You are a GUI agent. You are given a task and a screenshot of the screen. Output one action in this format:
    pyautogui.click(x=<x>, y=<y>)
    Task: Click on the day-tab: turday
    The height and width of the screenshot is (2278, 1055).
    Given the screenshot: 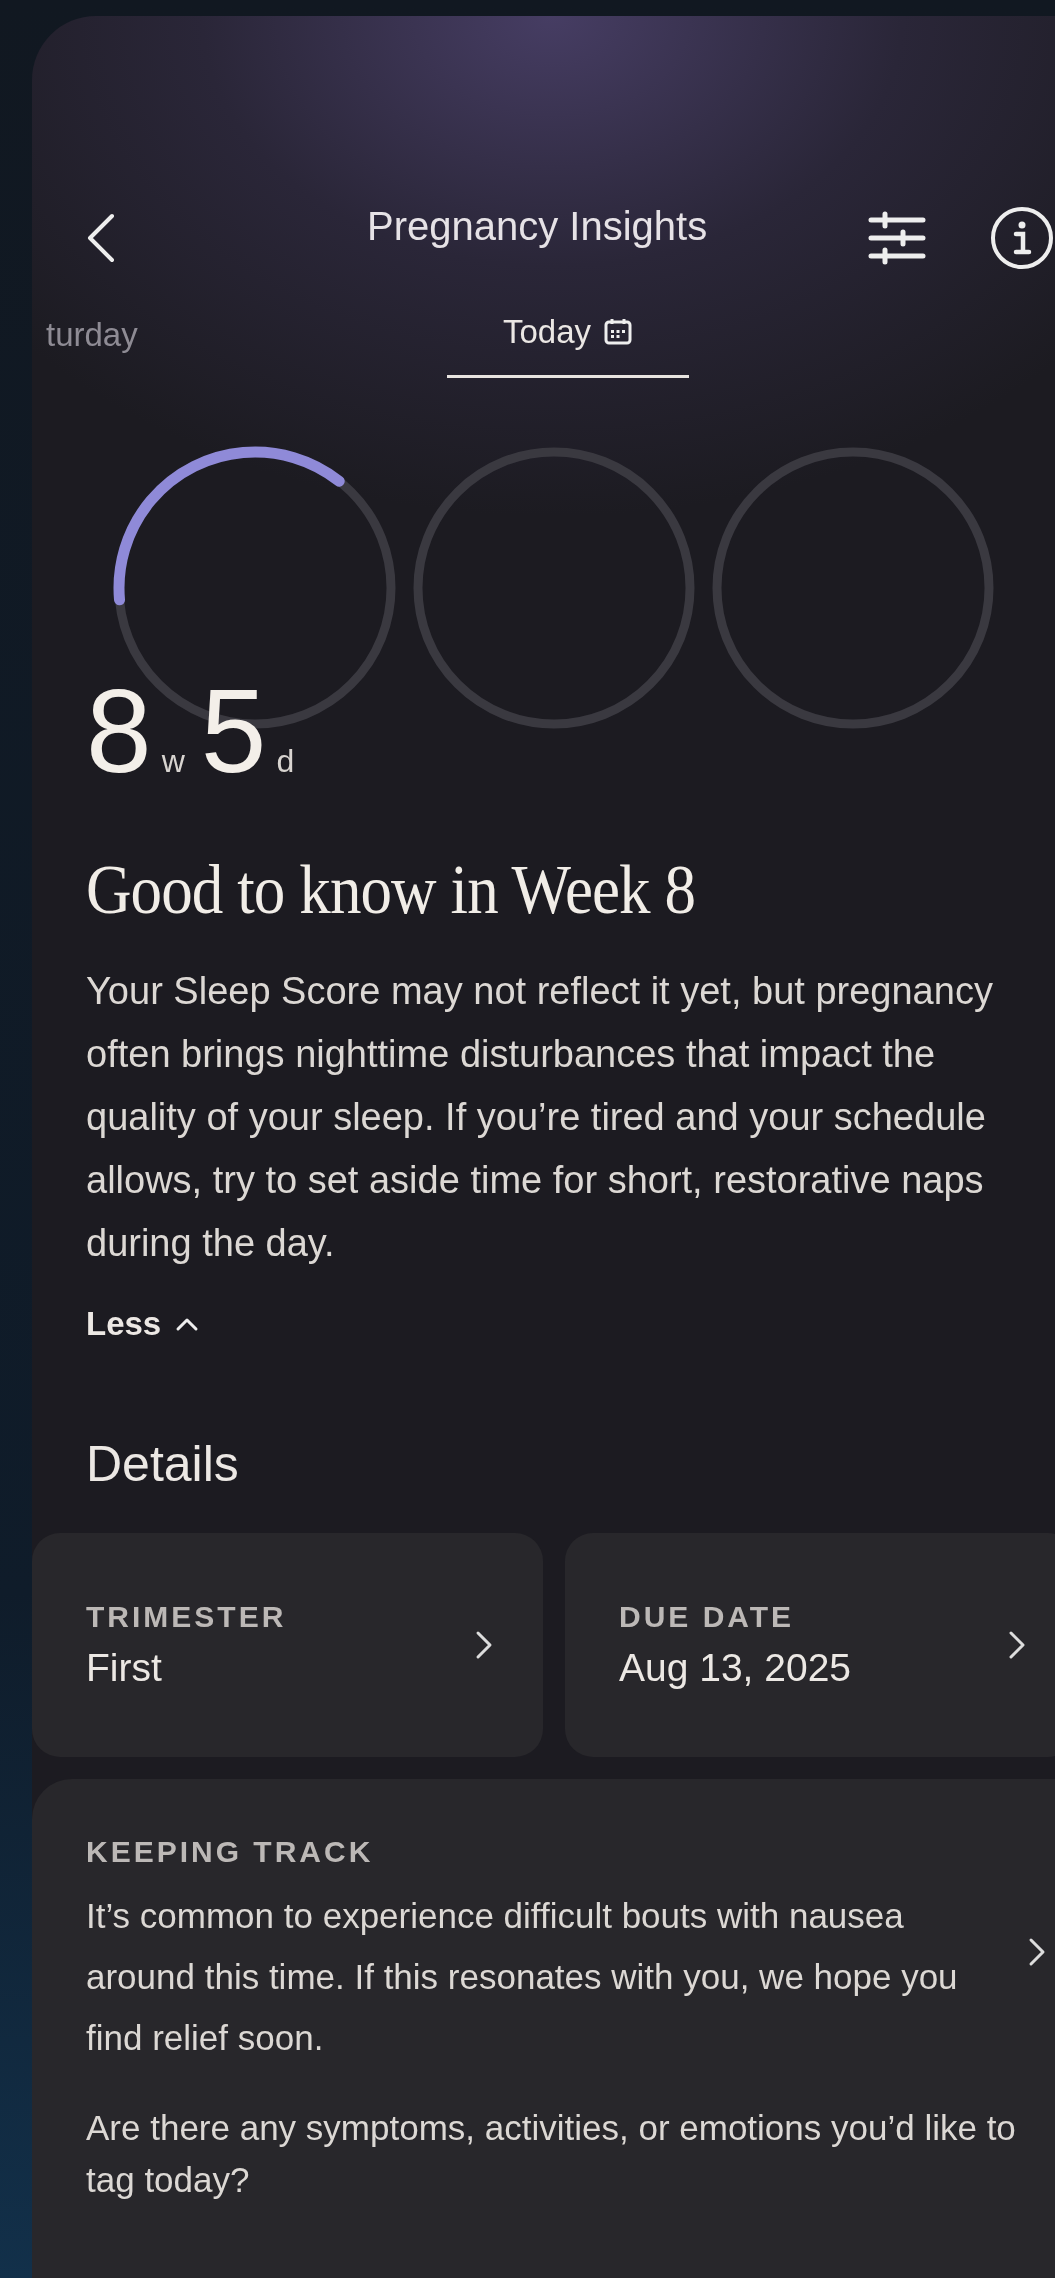 What is the action you would take?
    pyautogui.click(x=106, y=347)
    